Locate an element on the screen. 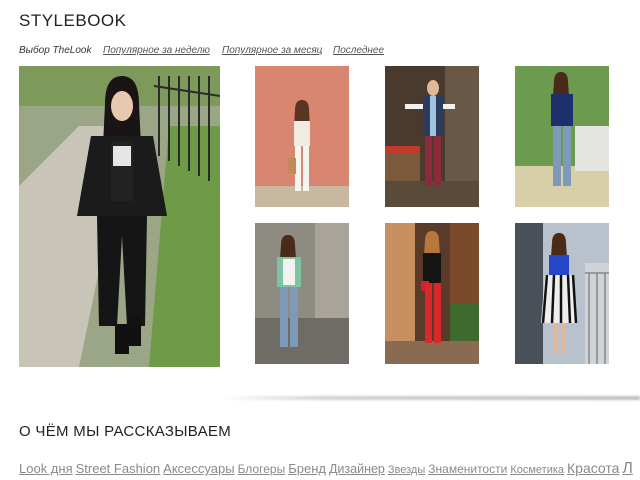  tag-look-of-day: Look дня is located at coordinates (46, 468).